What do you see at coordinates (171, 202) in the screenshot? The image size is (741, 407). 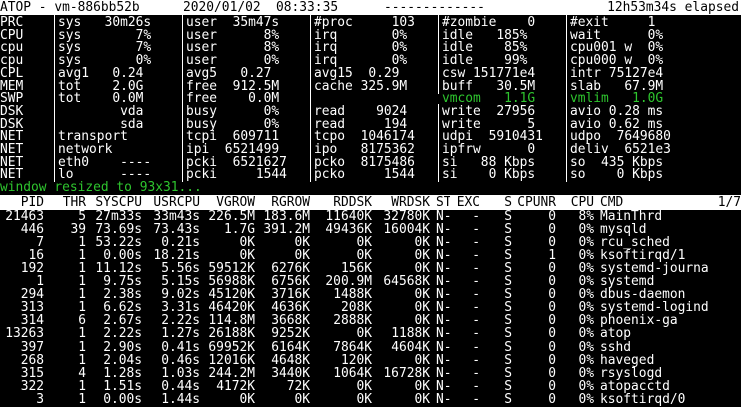 I see `column-header-usrcpu: USRCPU` at bounding box center [171, 202].